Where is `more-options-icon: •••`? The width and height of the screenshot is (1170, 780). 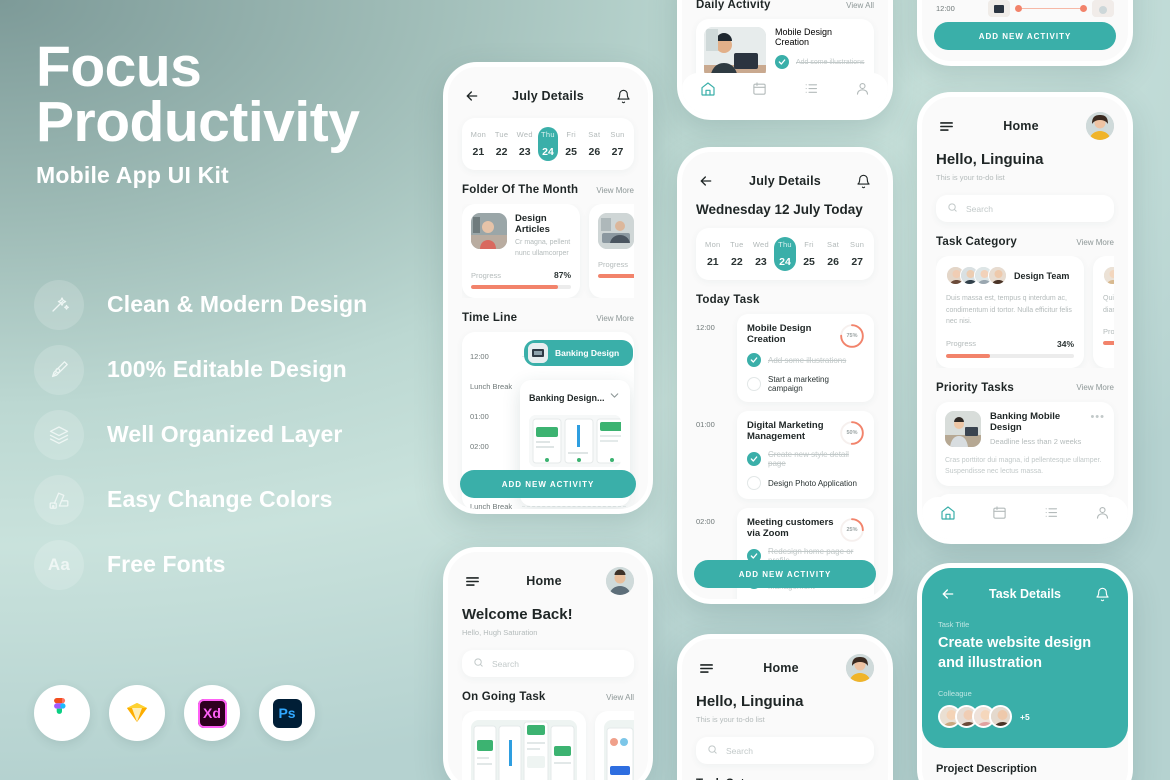
more-options-icon: ••• is located at coordinates (1097, 417).